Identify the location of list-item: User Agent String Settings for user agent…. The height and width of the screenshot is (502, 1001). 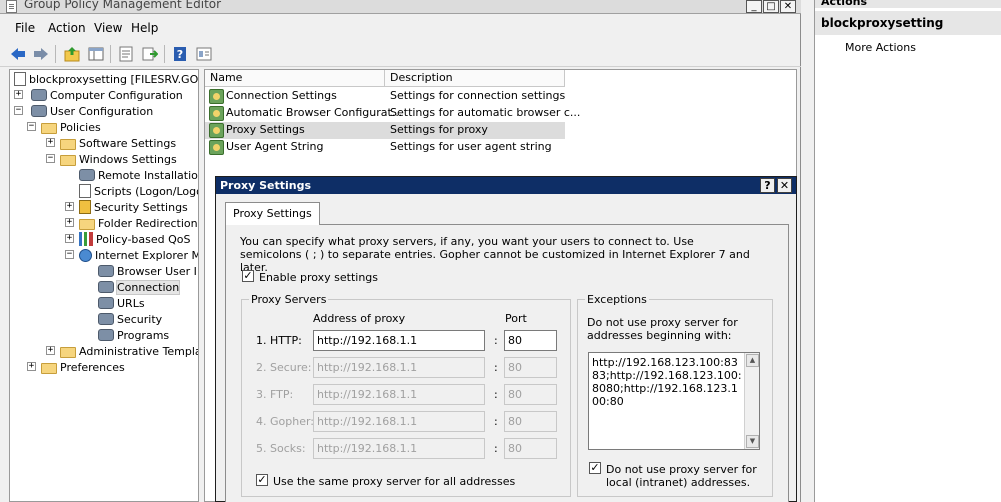
(385, 147).